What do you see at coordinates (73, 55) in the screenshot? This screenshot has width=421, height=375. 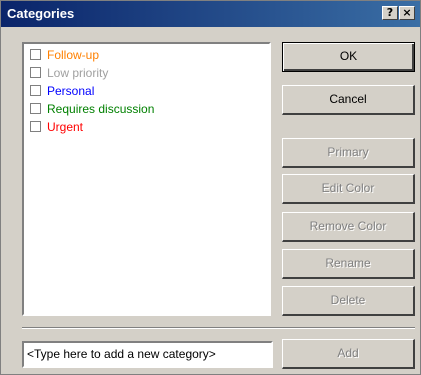 I see `category-label-follow-up: Follow-up` at bounding box center [73, 55].